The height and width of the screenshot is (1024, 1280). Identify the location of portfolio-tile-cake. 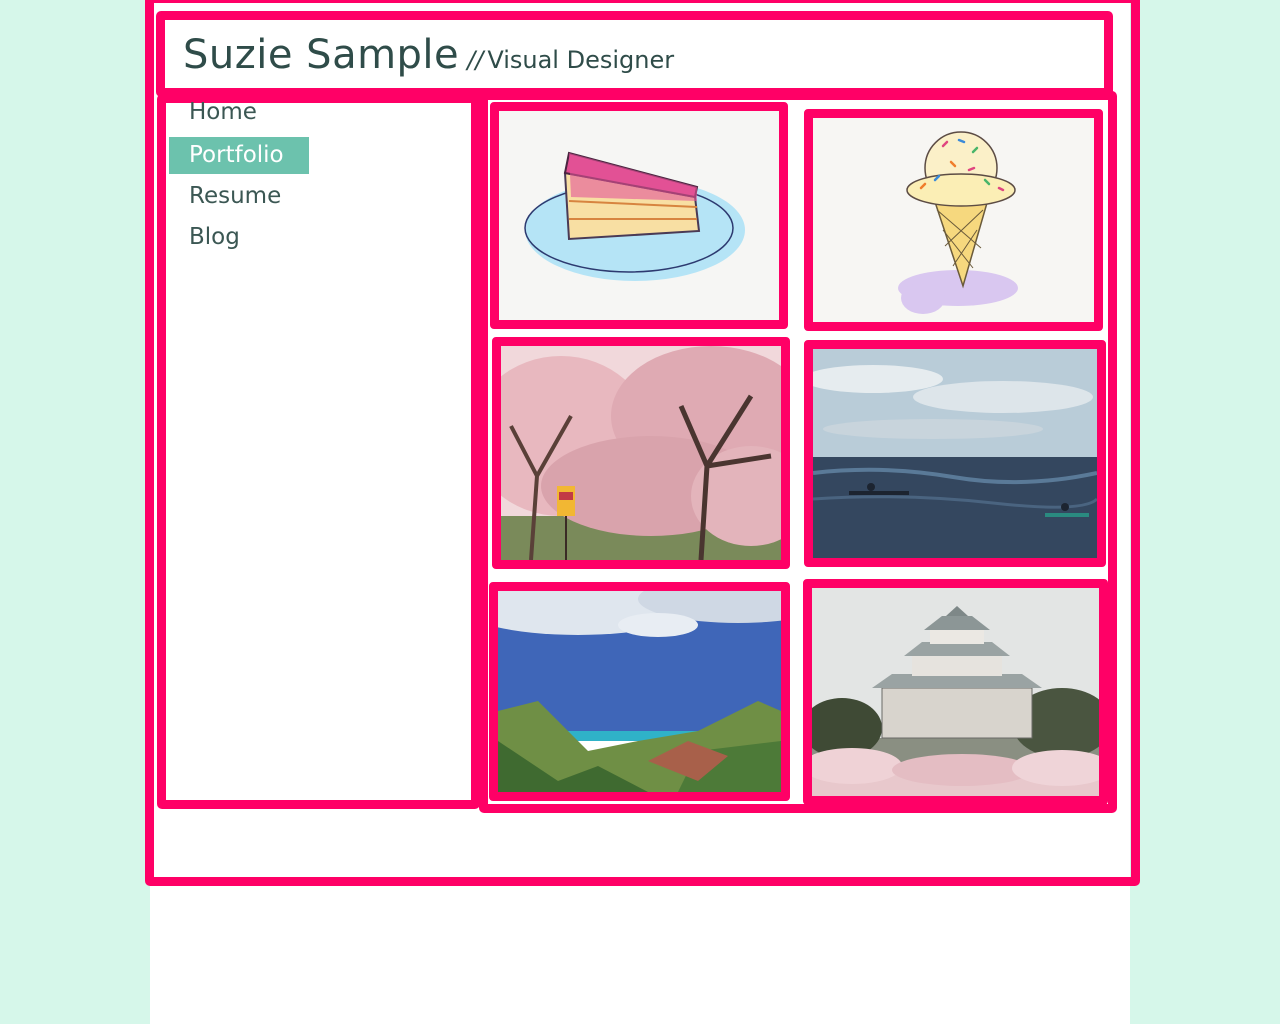
(639, 215).